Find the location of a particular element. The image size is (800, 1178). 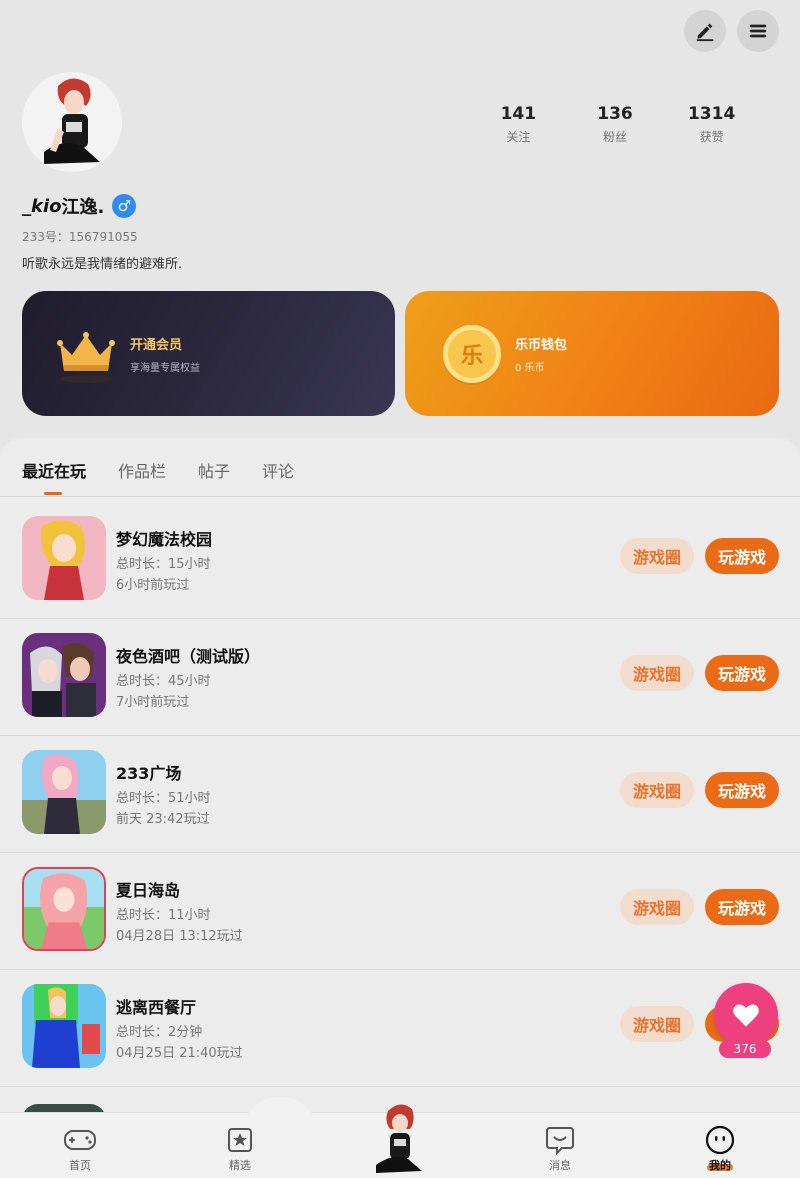

avatar-character-image is located at coordinates (72, 122).